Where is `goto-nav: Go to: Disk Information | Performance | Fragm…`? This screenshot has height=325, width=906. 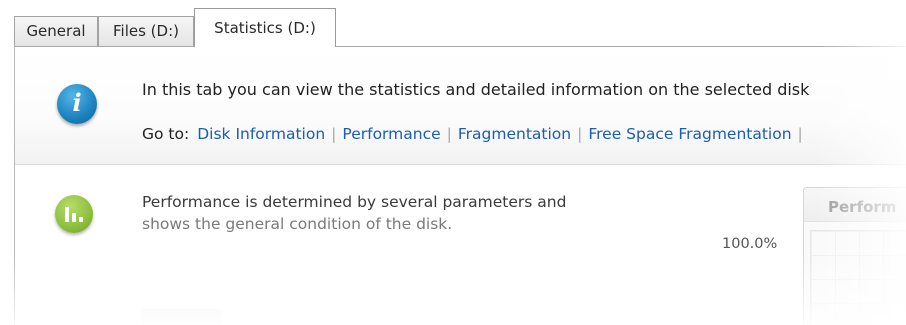 goto-nav: Go to: Disk Information | Performance | Fragm… is located at coordinates (475, 134).